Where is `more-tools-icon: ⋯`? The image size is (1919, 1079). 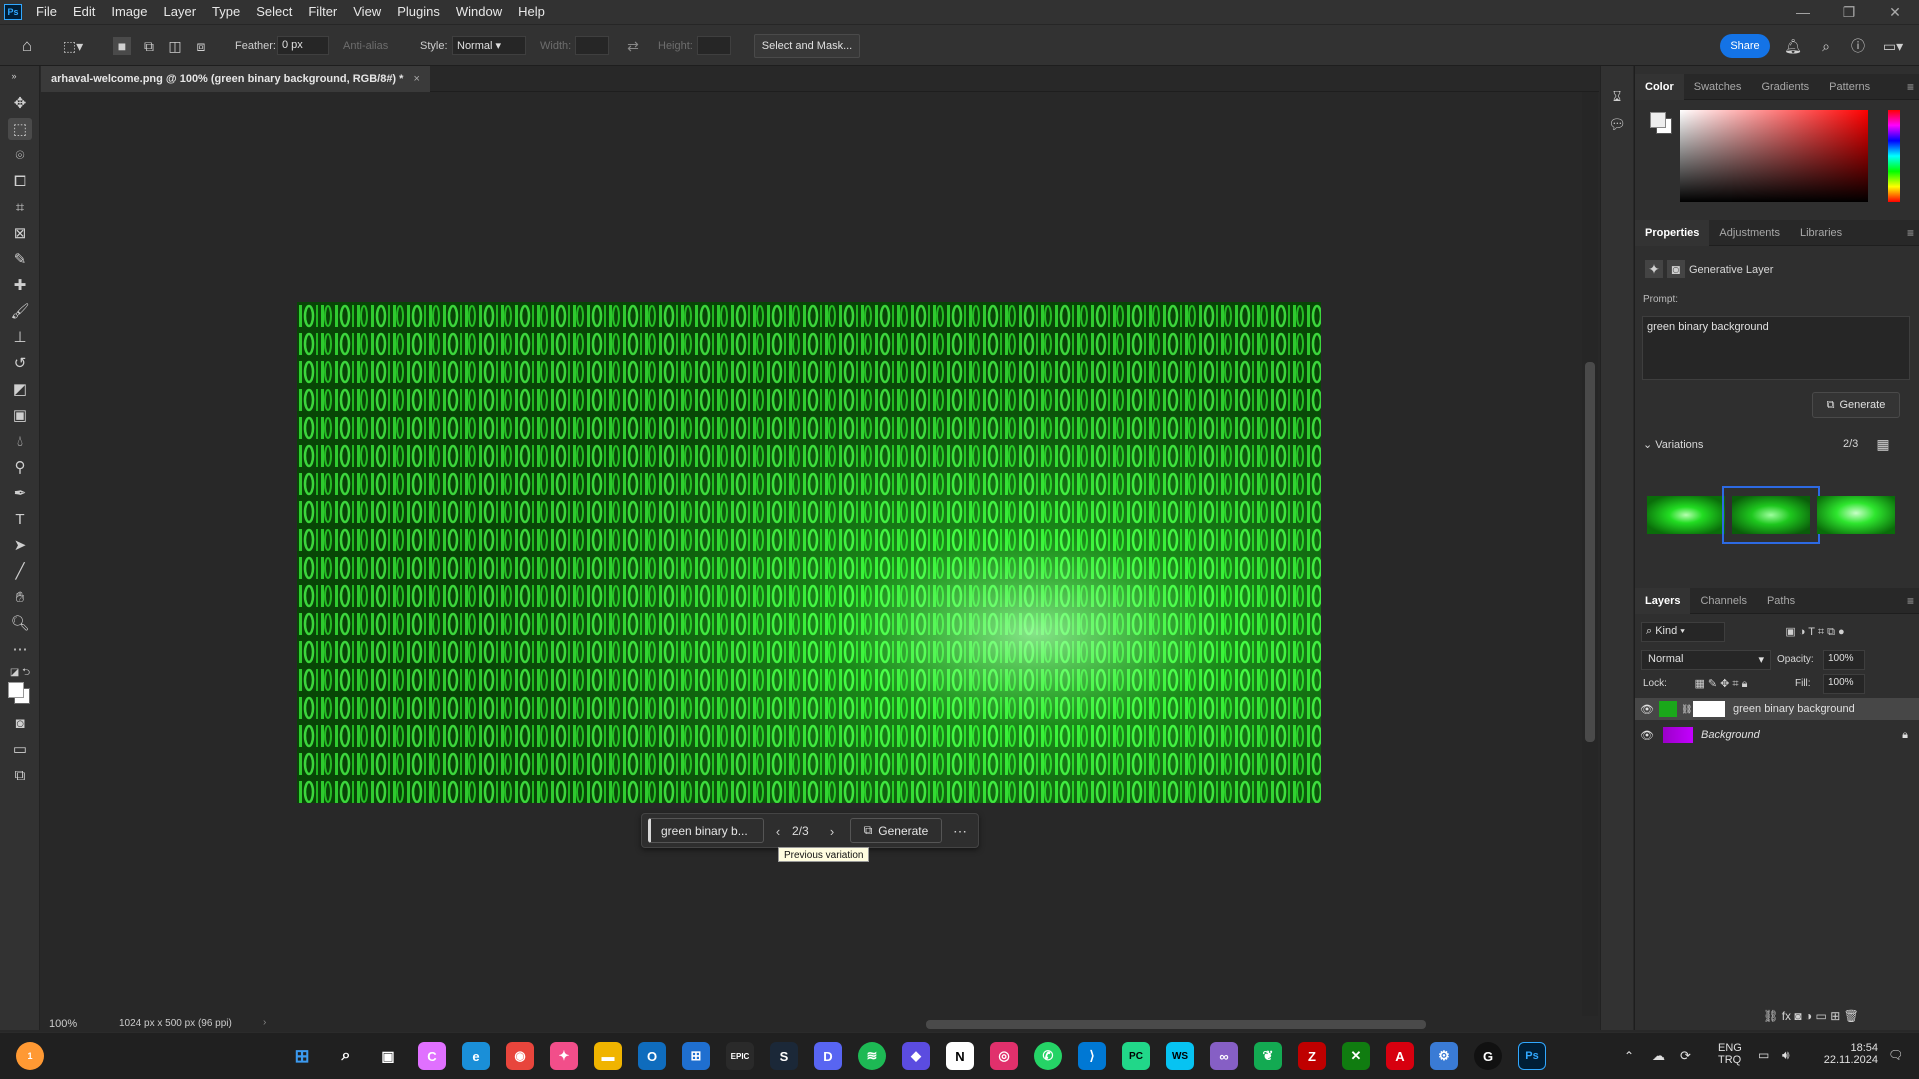
more-tools-icon: ⋯ is located at coordinates (20, 649).